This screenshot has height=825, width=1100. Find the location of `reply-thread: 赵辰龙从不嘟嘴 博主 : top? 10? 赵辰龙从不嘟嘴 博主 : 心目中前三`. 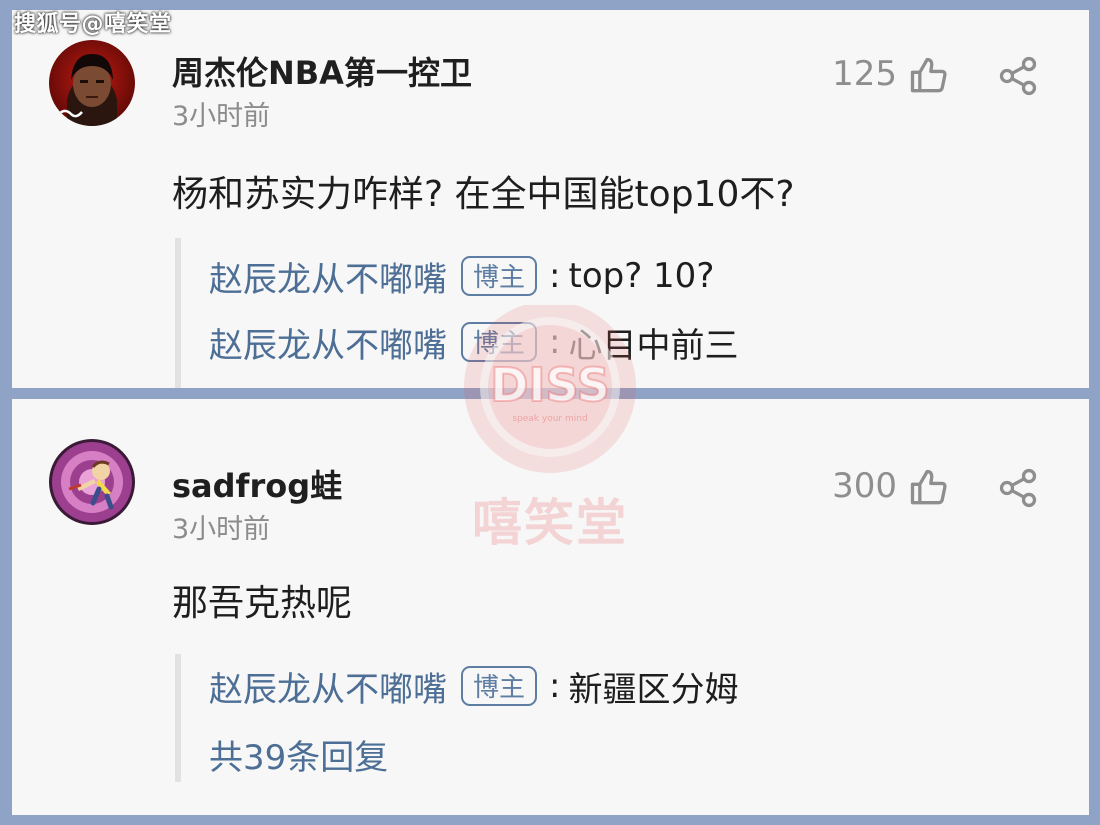

reply-thread: 赵辰龙从不嘟嘴 博主 : top? 10? 赵辰龙从不嘟嘴 博主 : 心目中前三 is located at coordinates (548, 313).